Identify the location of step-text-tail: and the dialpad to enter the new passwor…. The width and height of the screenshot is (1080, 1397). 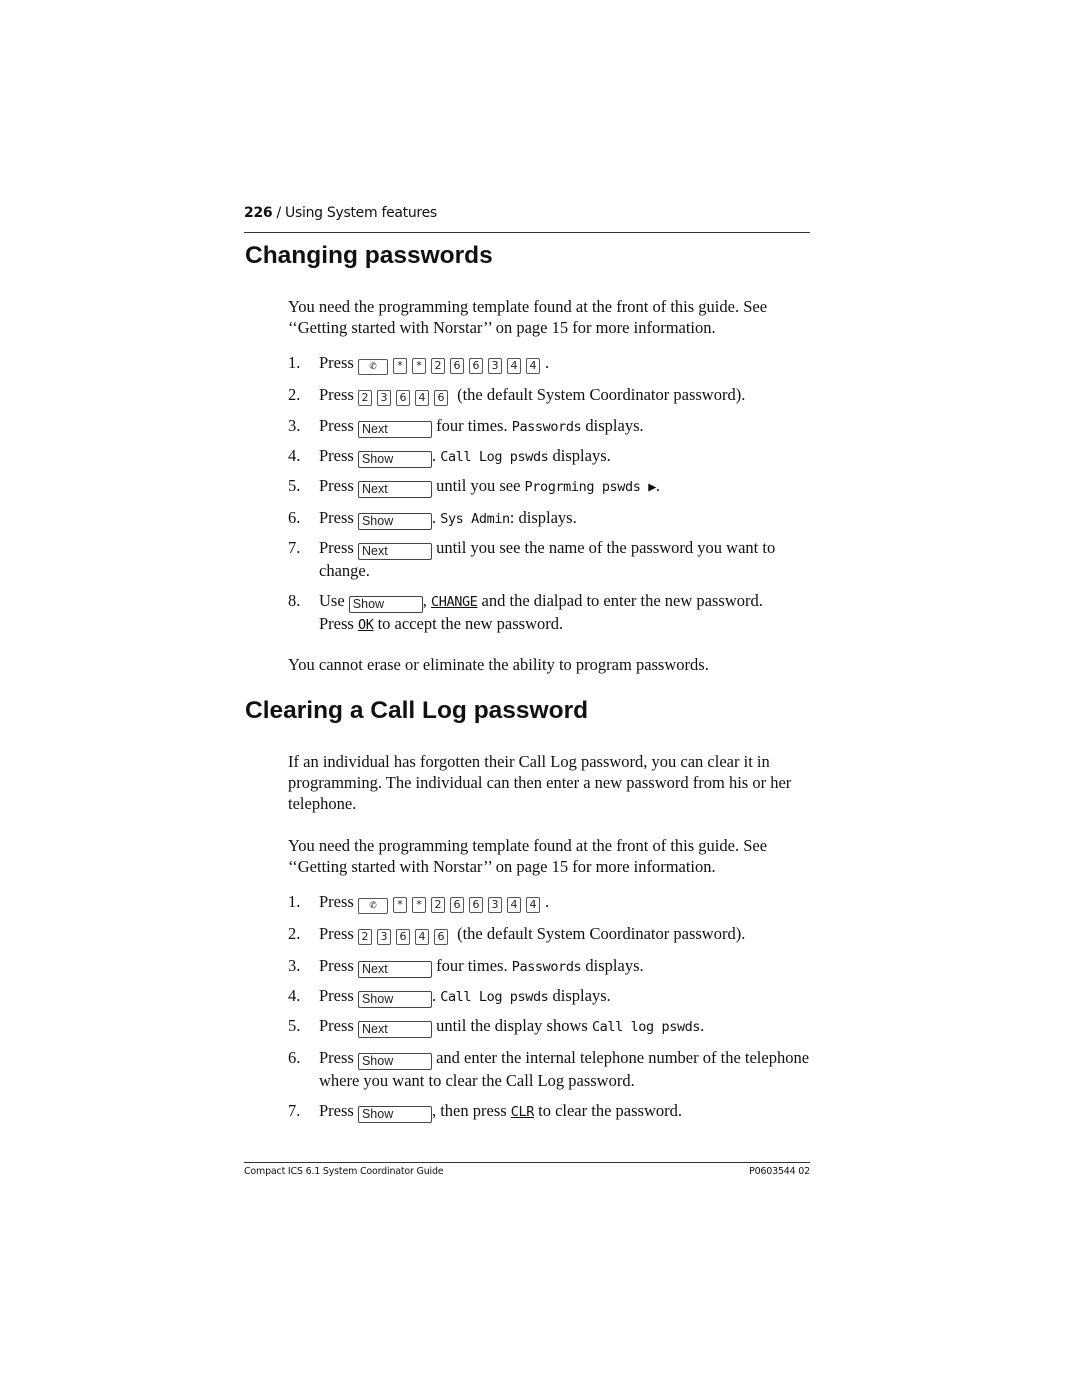
(620, 600).